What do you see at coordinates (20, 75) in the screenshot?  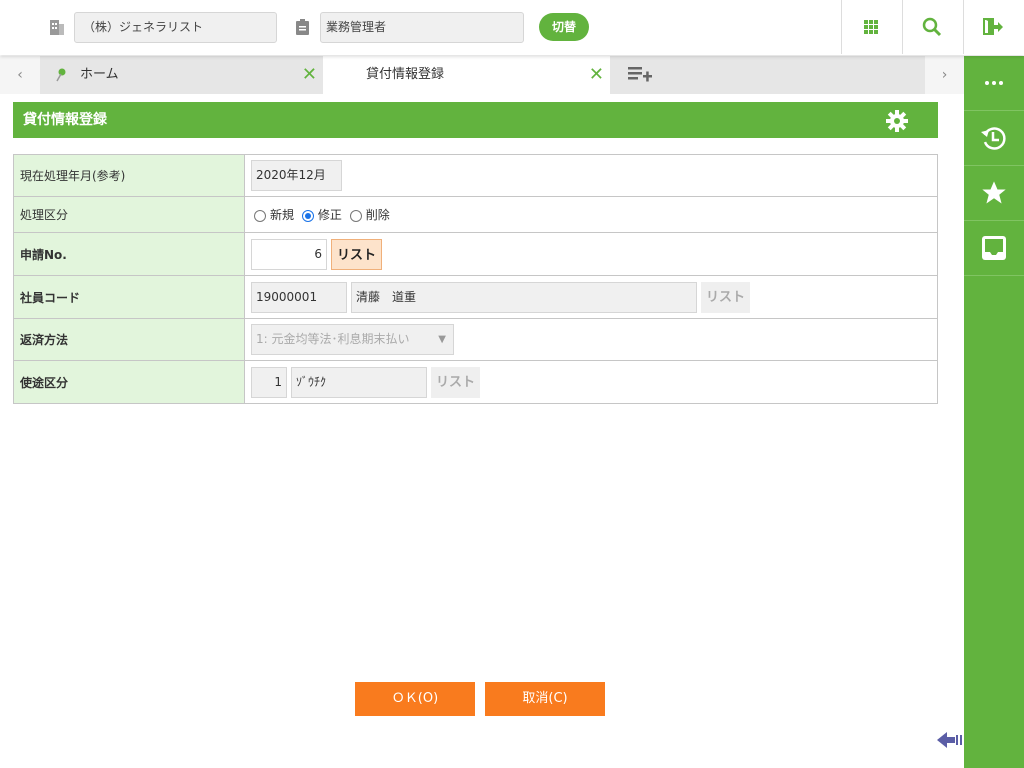 I see `tab-scroll-left-button: ‹` at bounding box center [20, 75].